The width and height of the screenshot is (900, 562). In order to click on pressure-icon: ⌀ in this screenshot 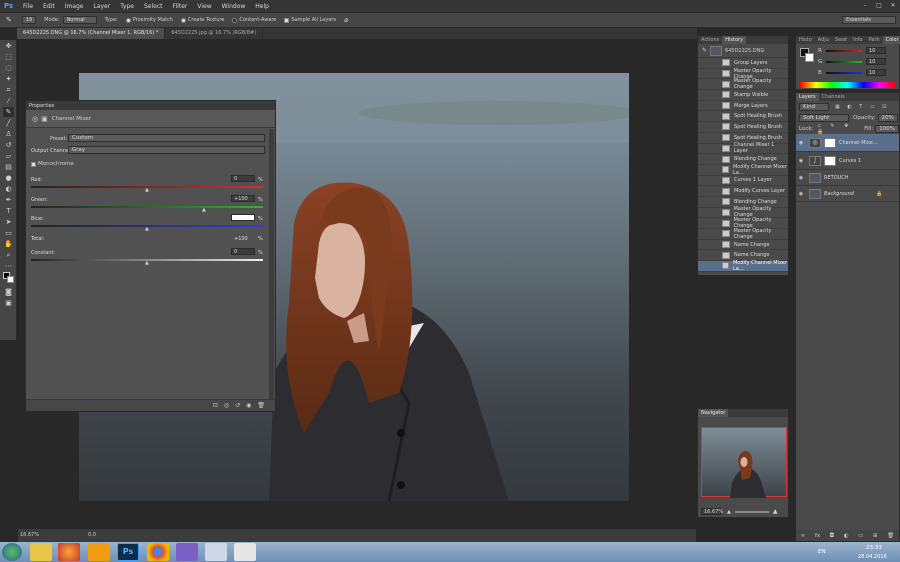, I will do `click(346, 20)`.